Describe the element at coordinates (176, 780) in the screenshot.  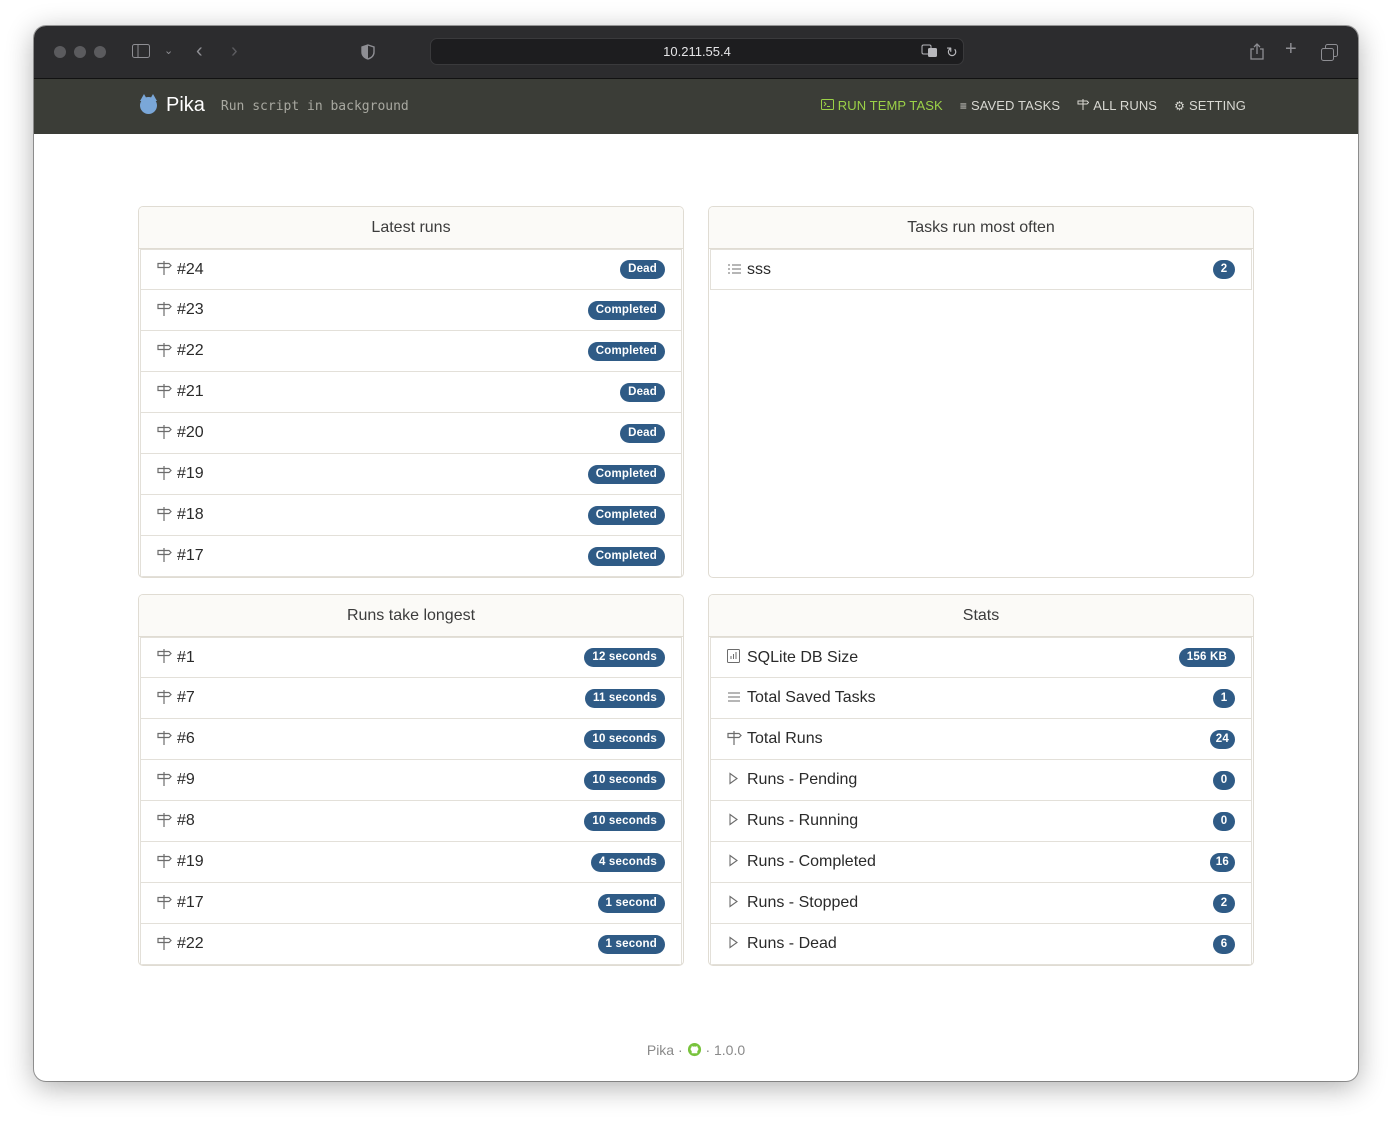
I see `list-item-left: #9` at that location.